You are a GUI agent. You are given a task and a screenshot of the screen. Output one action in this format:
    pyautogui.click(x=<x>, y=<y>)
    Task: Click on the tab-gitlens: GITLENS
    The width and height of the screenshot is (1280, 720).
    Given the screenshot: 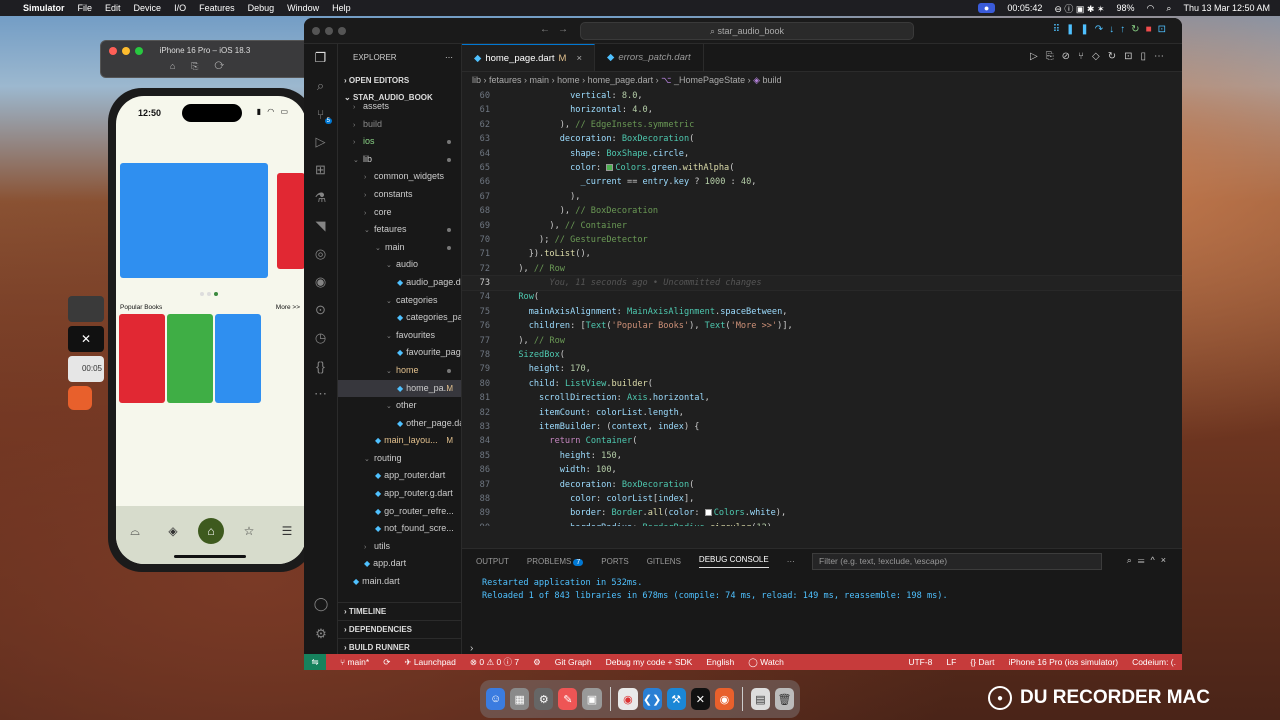 What is the action you would take?
    pyautogui.click(x=664, y=561)
    